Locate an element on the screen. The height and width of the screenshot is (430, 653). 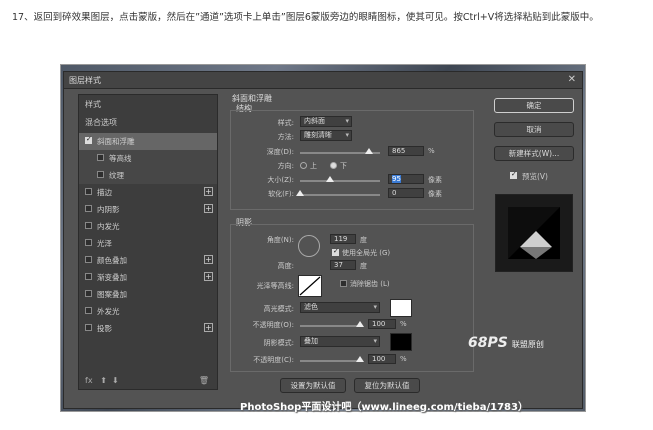
trash-icon: 🗑 is located at coordinates (204, 380).